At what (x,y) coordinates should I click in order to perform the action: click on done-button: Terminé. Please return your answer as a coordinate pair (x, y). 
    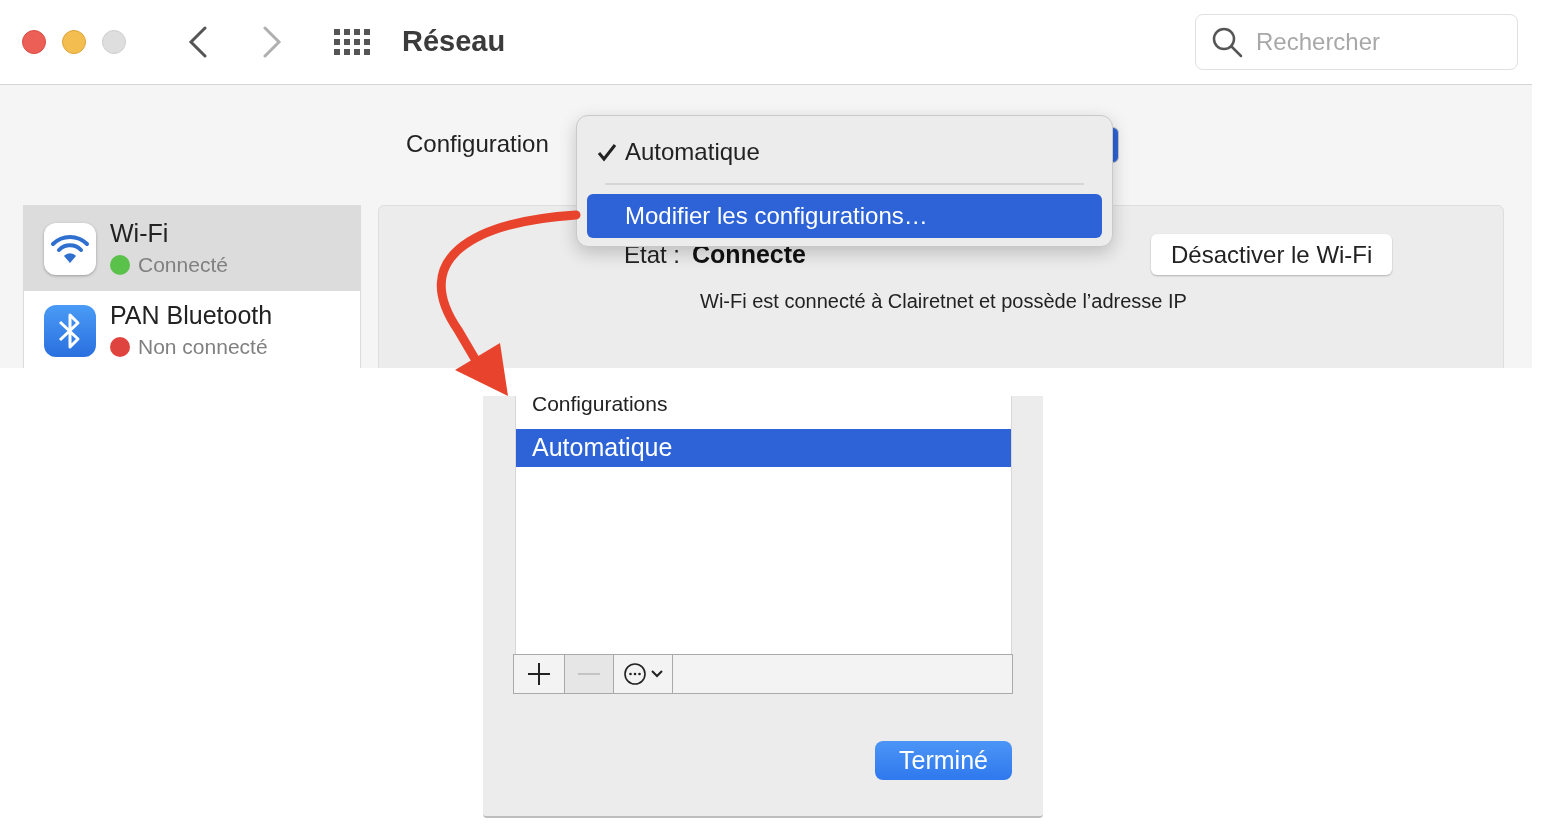
    Looking at the image, I should click on (943, 760).